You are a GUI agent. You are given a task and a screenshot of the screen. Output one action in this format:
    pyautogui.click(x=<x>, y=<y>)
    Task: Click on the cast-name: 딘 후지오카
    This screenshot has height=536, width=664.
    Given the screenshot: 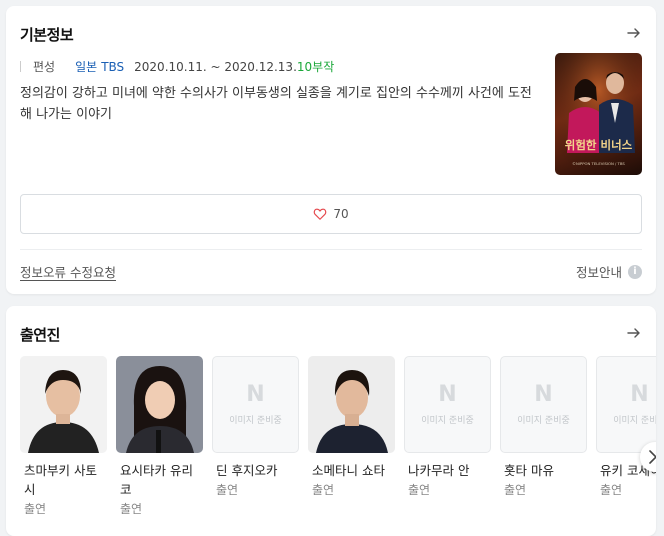 What is the action you would take?
    pyautogui.click(x=247, y=470)
    